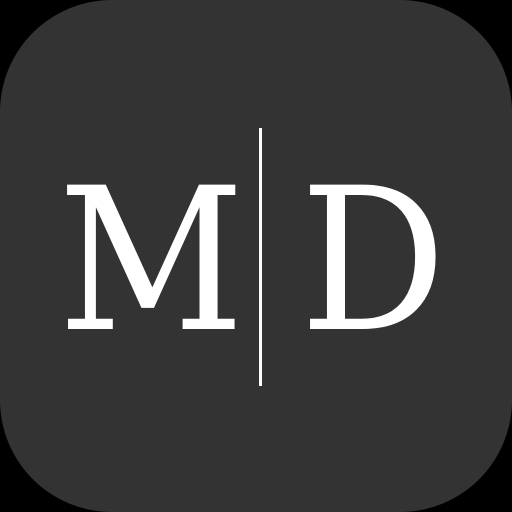 The height and width of the screenshot is (512, 512). I want to click on monogram-letter-right: D, so click(373, 260).